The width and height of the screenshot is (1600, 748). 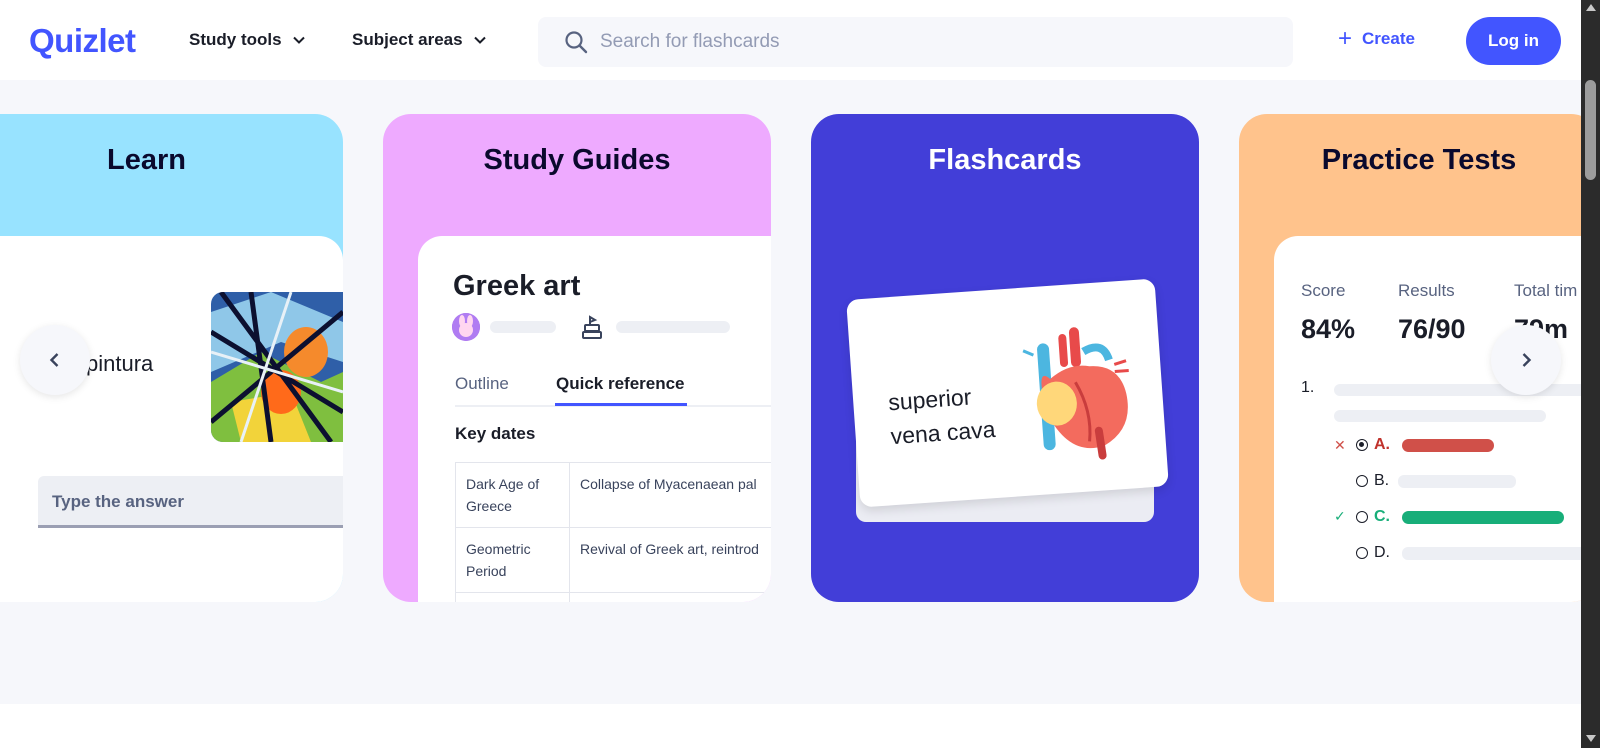 What do you see at coordinates (940, 42) in the screenshot?
I see `search-input` at bounding box center [940, 42].